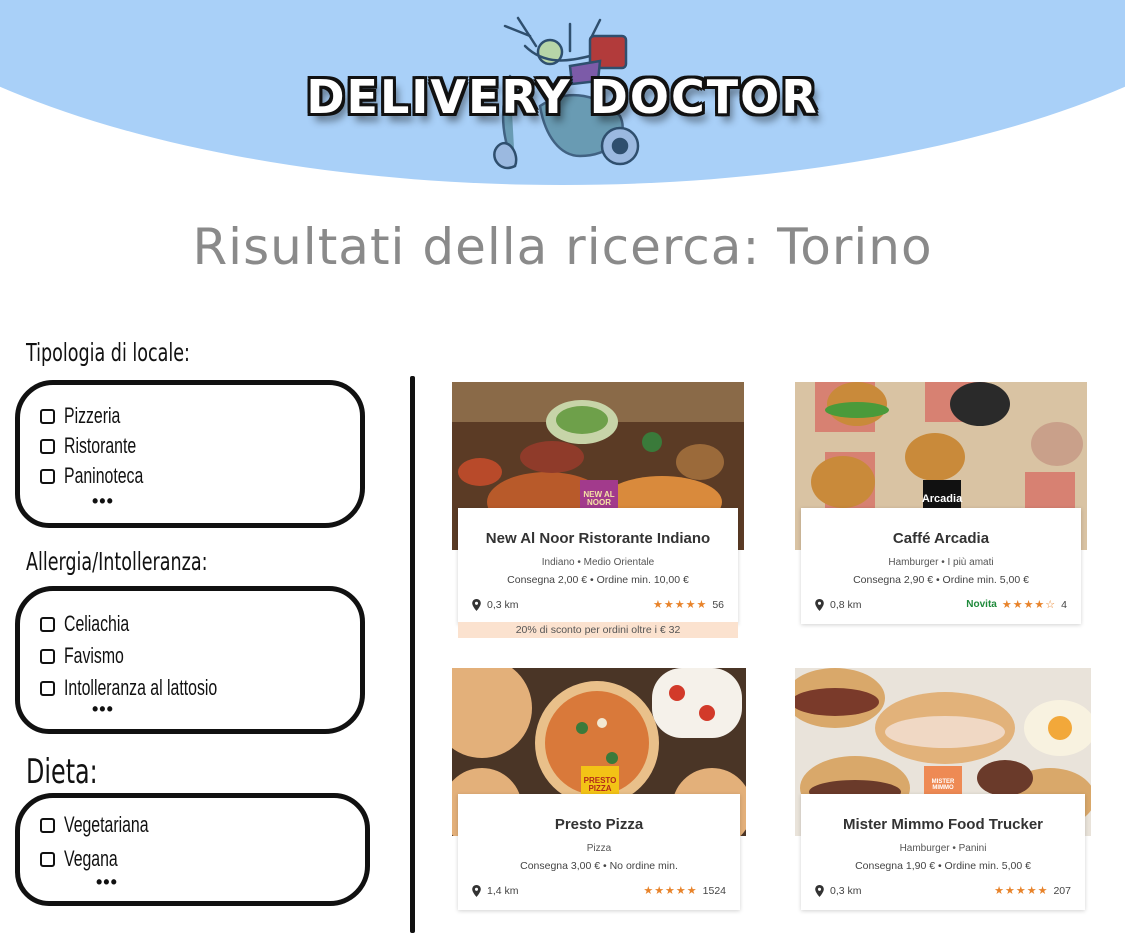 Image resolution: width=1125 pixels, height=933 pixels. What do you see at coordinates (943, 824) in the screenshot?
I see `restaurant-name: Mister Mimmo Food Trucker` at bounding box center [943, 824].